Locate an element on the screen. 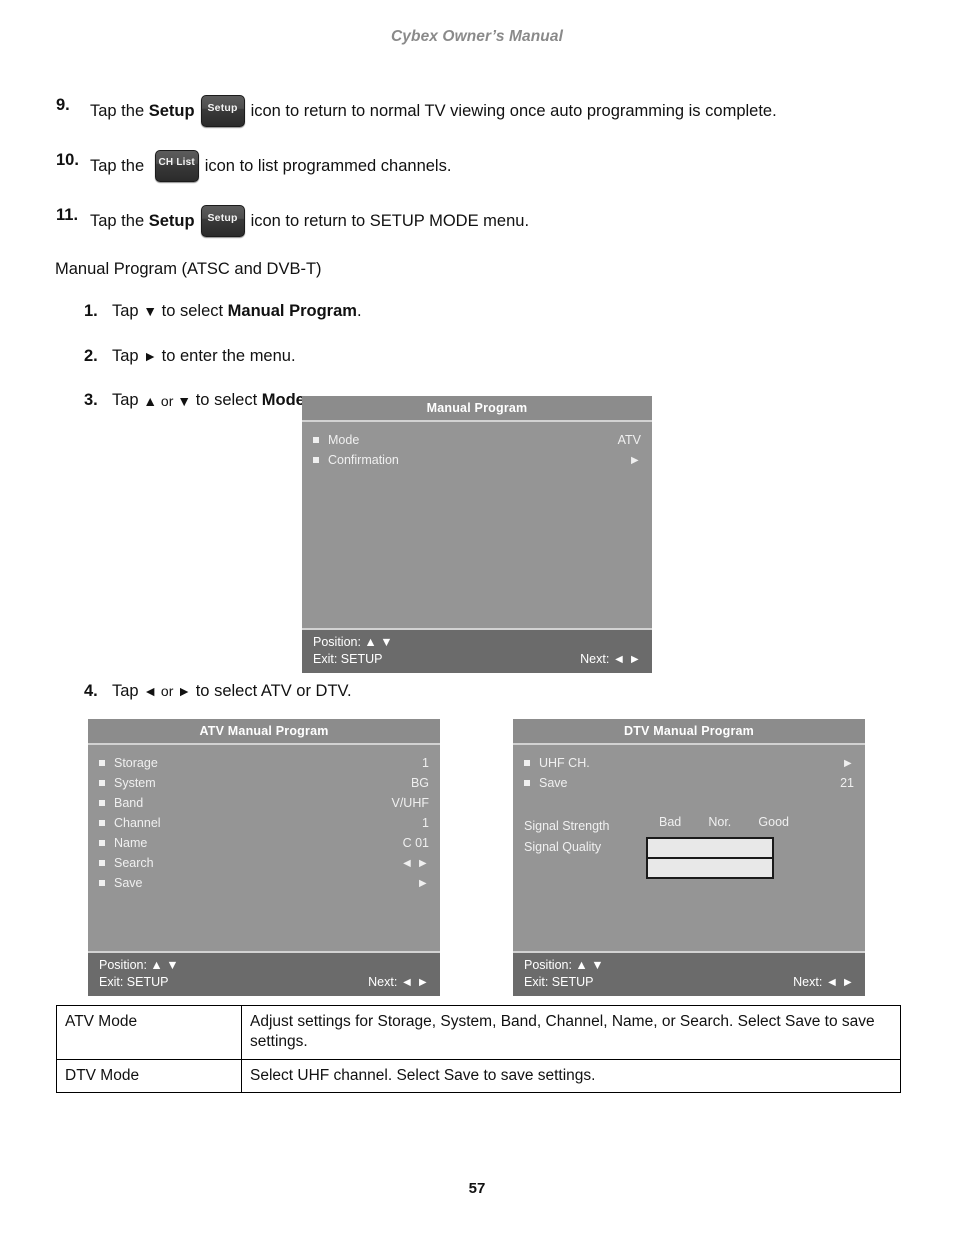 The height and width of the screenshot is (1235, 954). substep-4: 4. Tap ◄ or ► to select ATV or DTV. is located at coordinates (384, 691).